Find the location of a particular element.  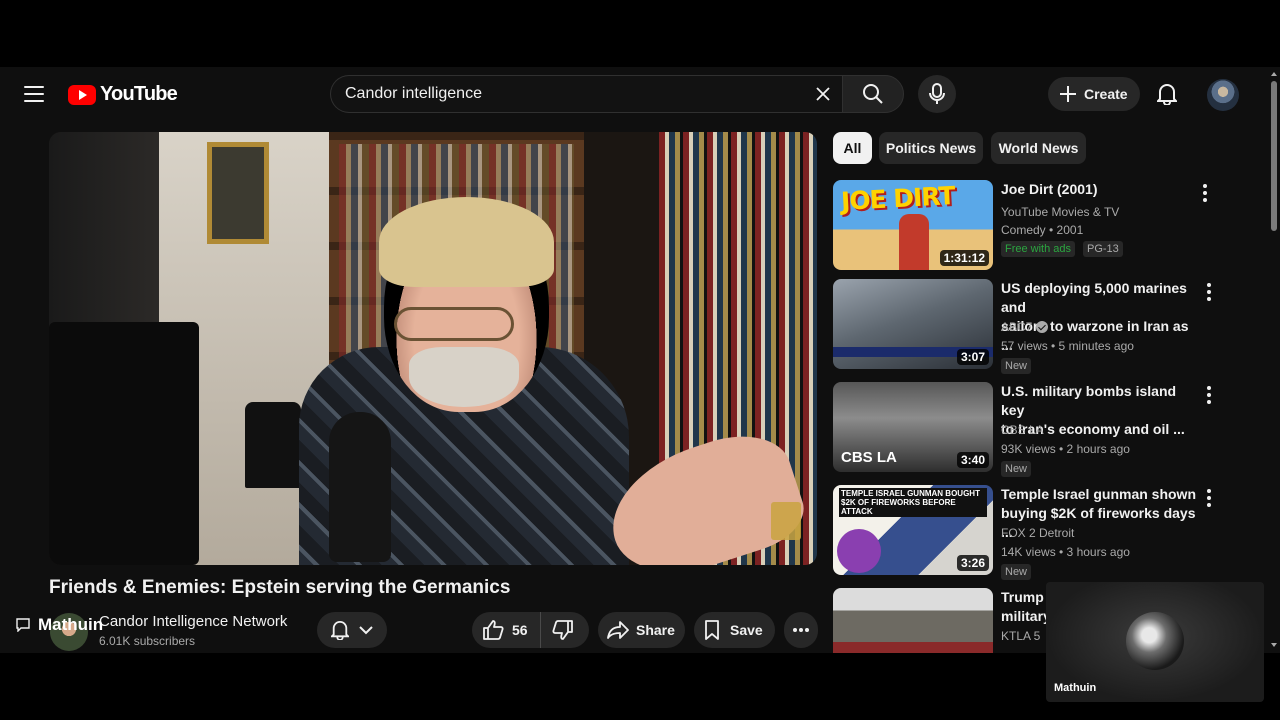

recommendation-meta: 57 views • 5 minutes ago is located at coordinates (1067, 346).